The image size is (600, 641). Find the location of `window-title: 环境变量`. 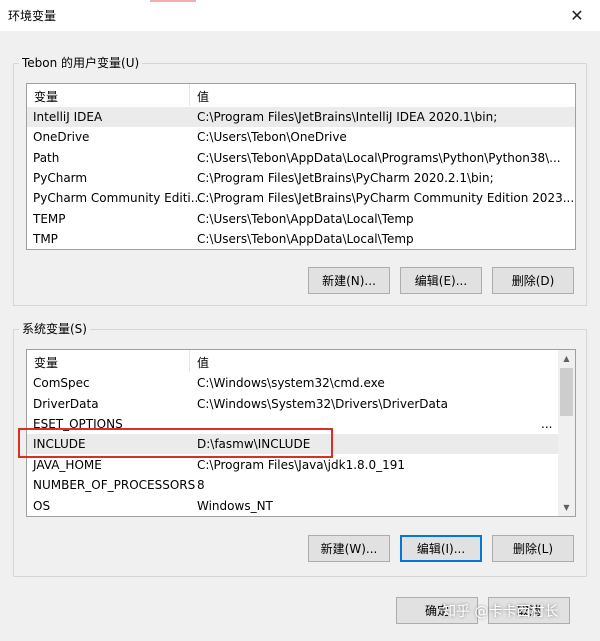

window-title: 环境变量 is located at coordinates (32, 16).